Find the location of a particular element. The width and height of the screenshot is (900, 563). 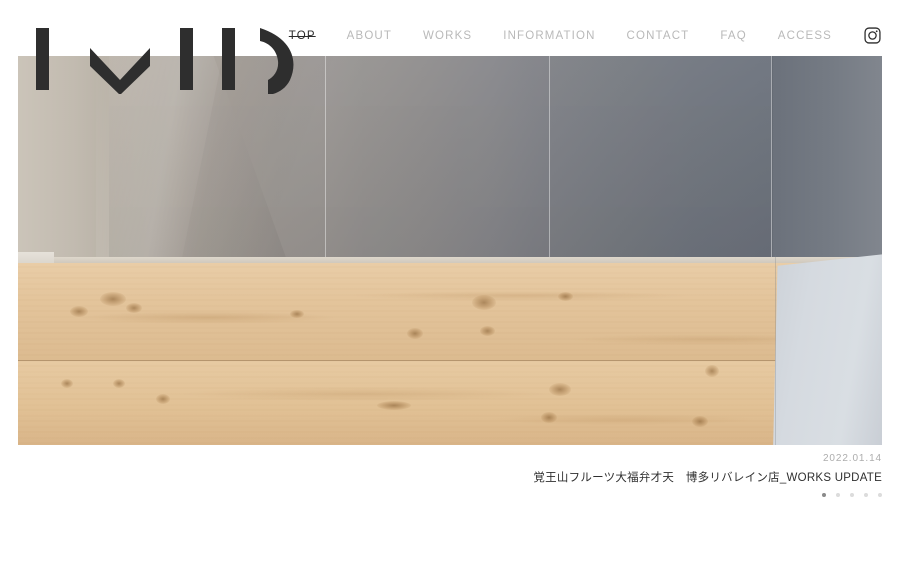

imid-logo: IMID is located at coordinates (168, 58).